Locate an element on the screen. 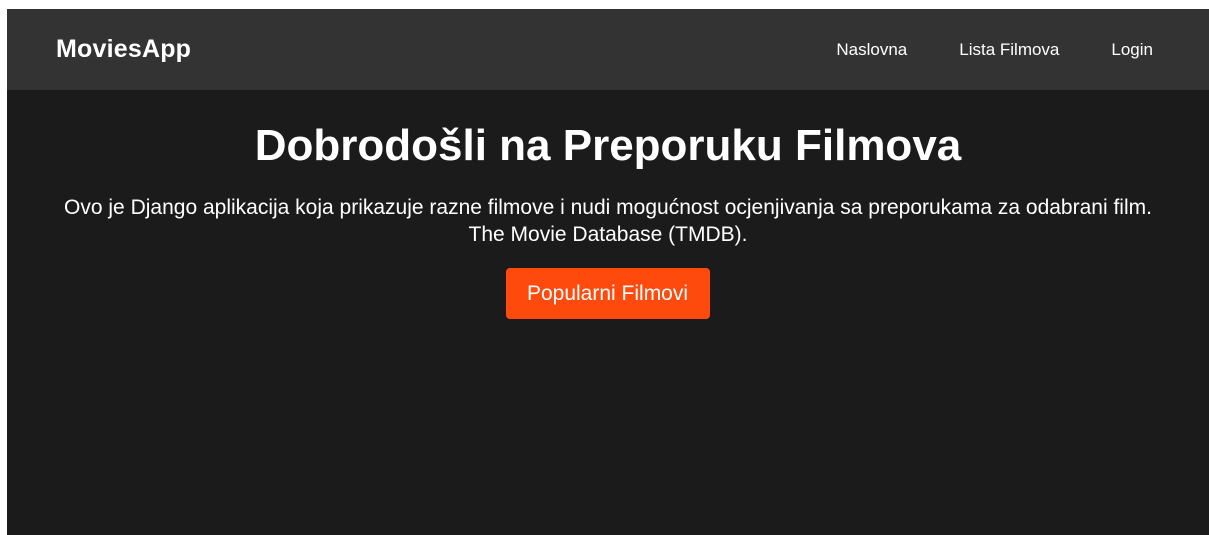 This screenshot has width=1209, height=535. nav-links: Naslovna Lista Filmova Login is located at coordinates (968, 50).